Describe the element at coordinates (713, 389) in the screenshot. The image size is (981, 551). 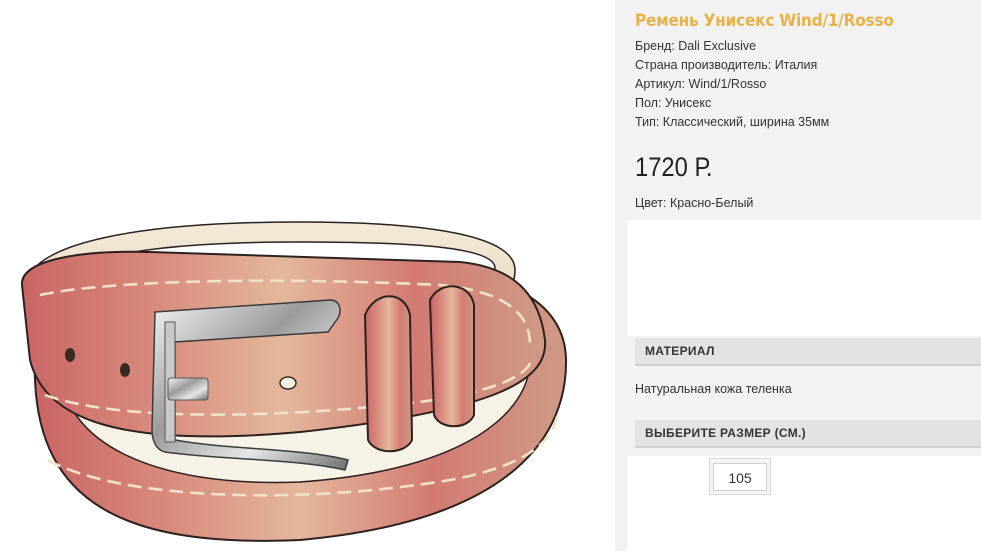
I see `material-text: Натуральная кожа теленка` at that location.